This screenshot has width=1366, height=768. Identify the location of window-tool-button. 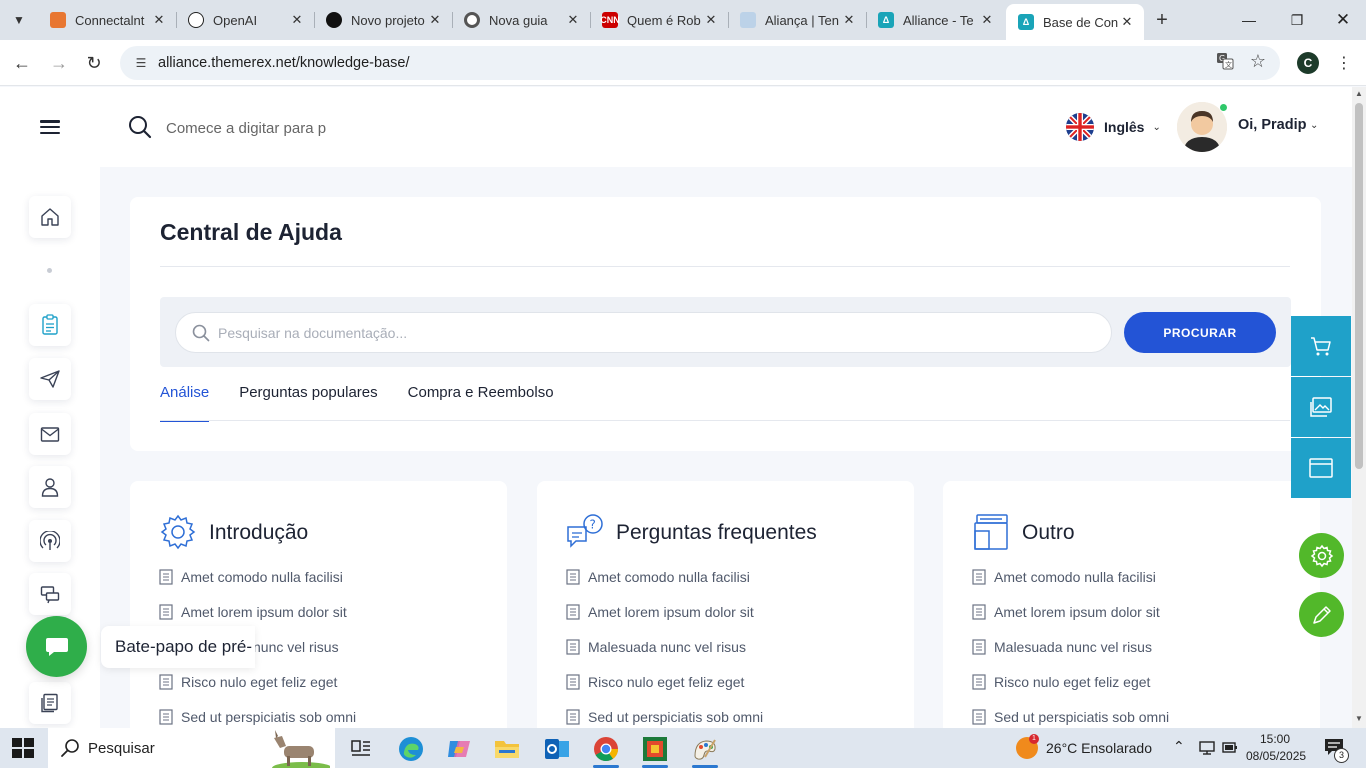
(1321, 468).